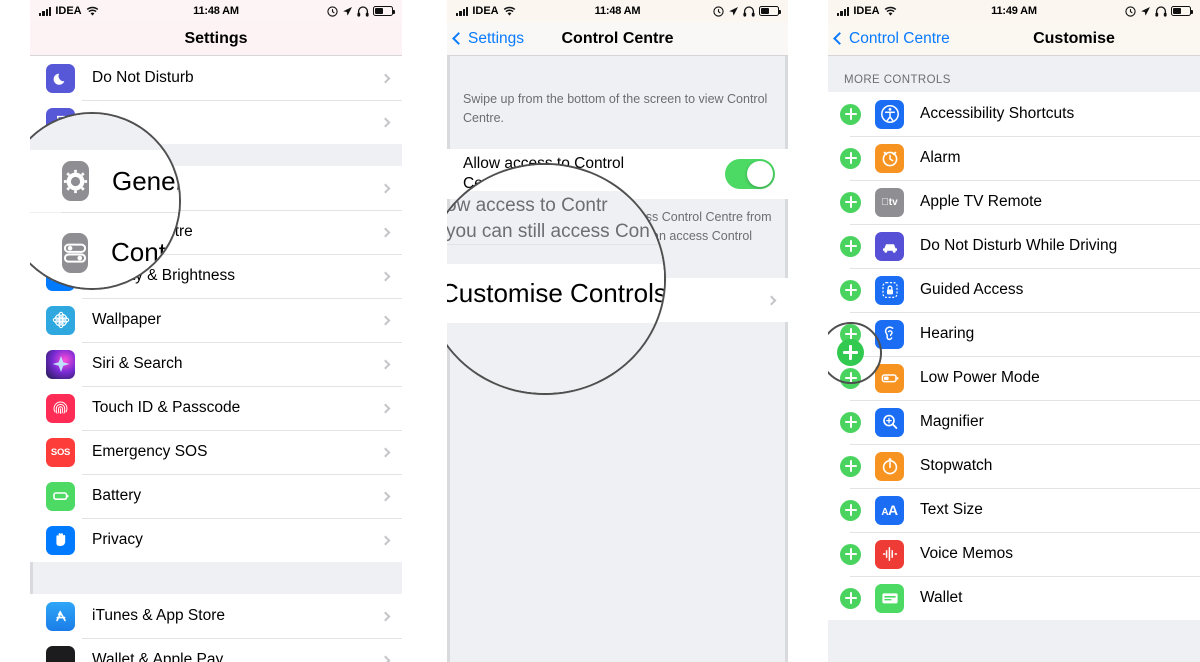 The height and width of the screenshot is (662, 1200). I want to click on status-bar: IDEA 11:49 AM, so click(1014, 11).